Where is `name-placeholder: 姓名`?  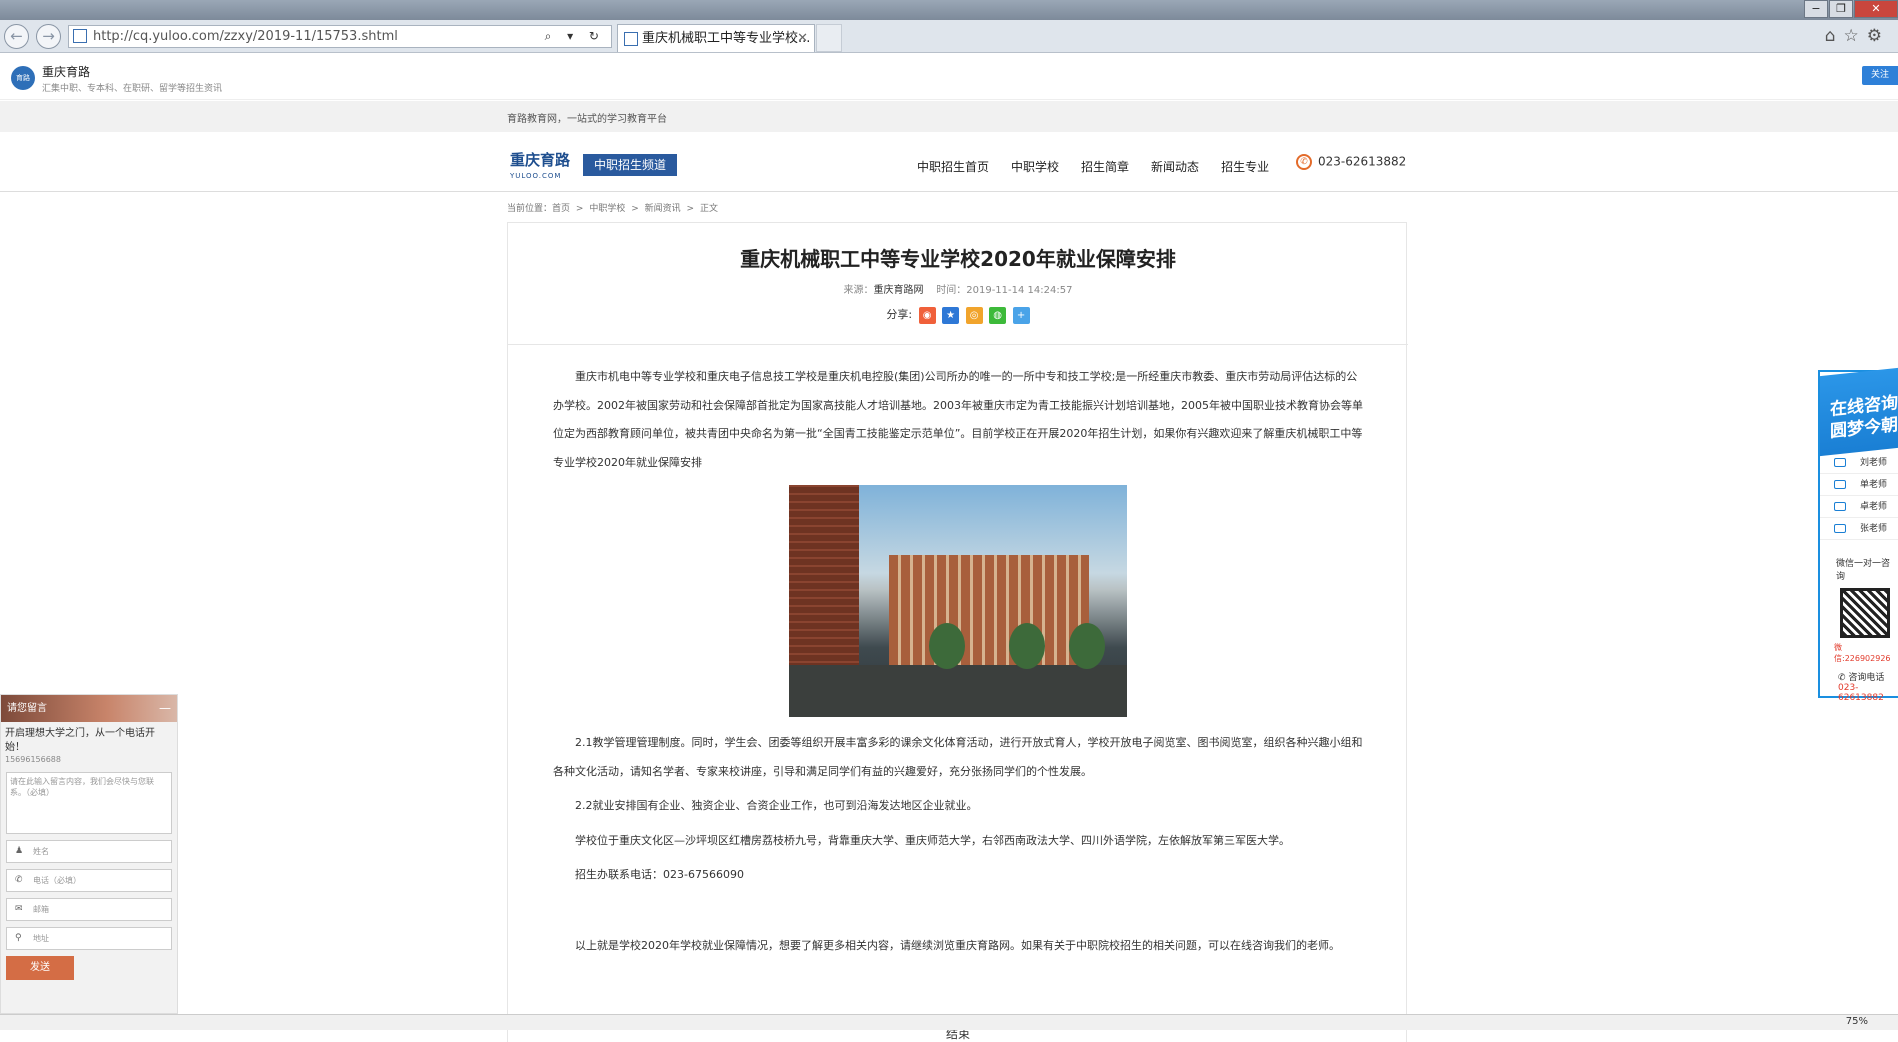 name-placeholder: 姓名 is located at coordinates (41, 851).